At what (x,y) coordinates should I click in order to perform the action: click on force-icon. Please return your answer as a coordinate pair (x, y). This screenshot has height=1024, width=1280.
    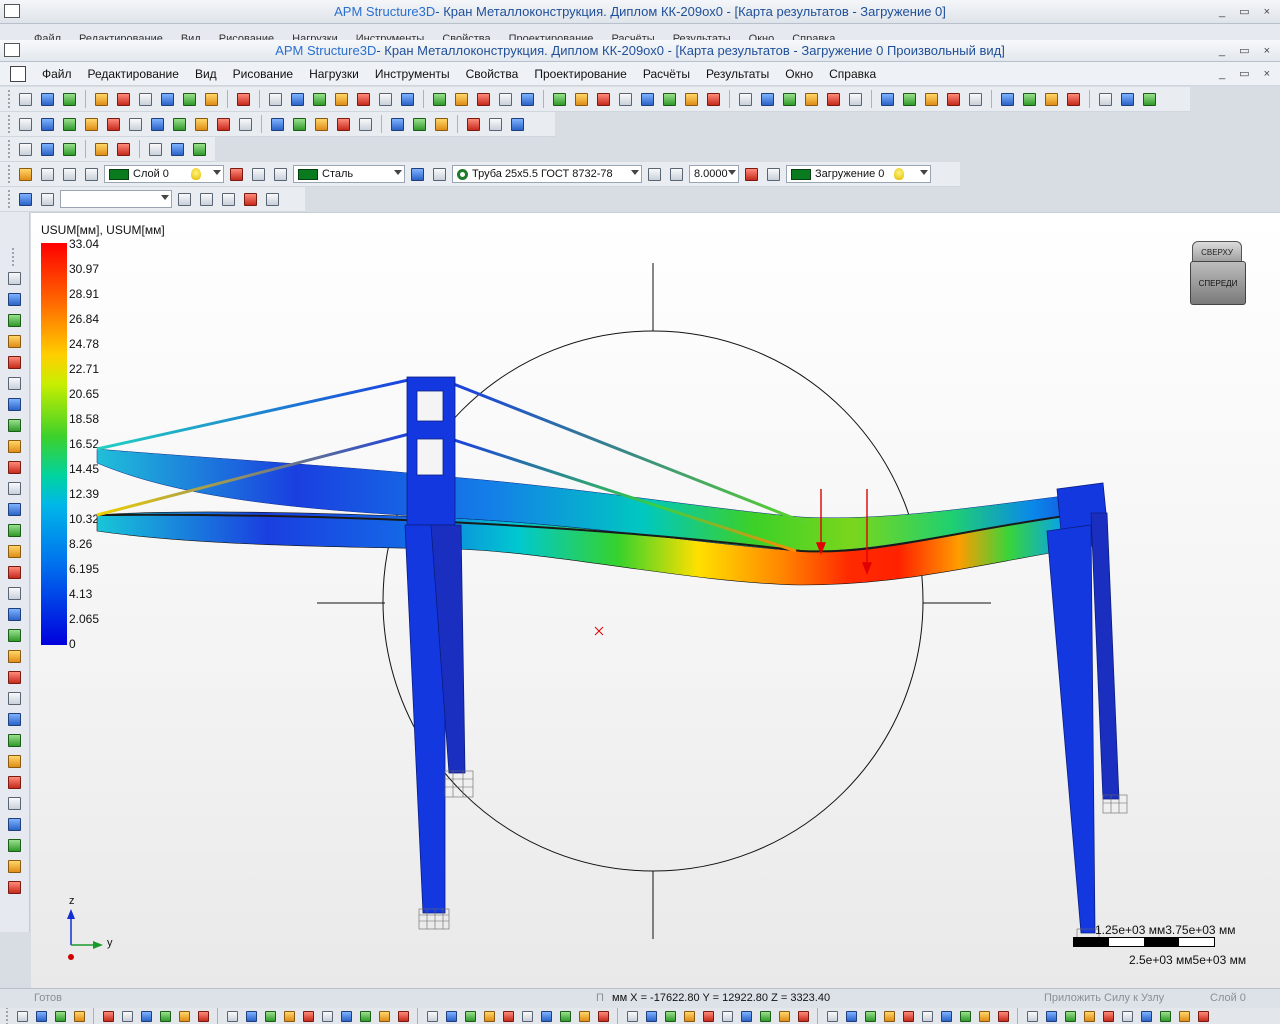
    Looking at the image, I should click on (69, 124).